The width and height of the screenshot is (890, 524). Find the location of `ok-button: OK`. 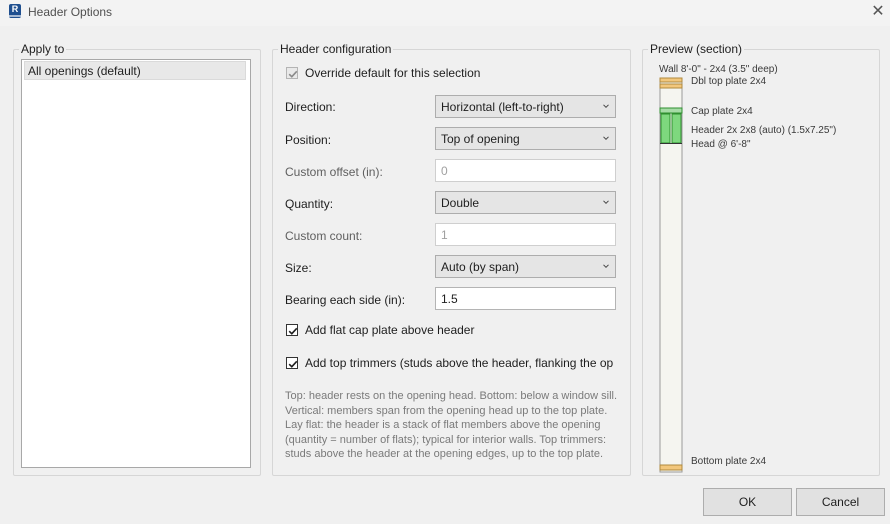

ok-button: OK is located at coordinates (747, 502).